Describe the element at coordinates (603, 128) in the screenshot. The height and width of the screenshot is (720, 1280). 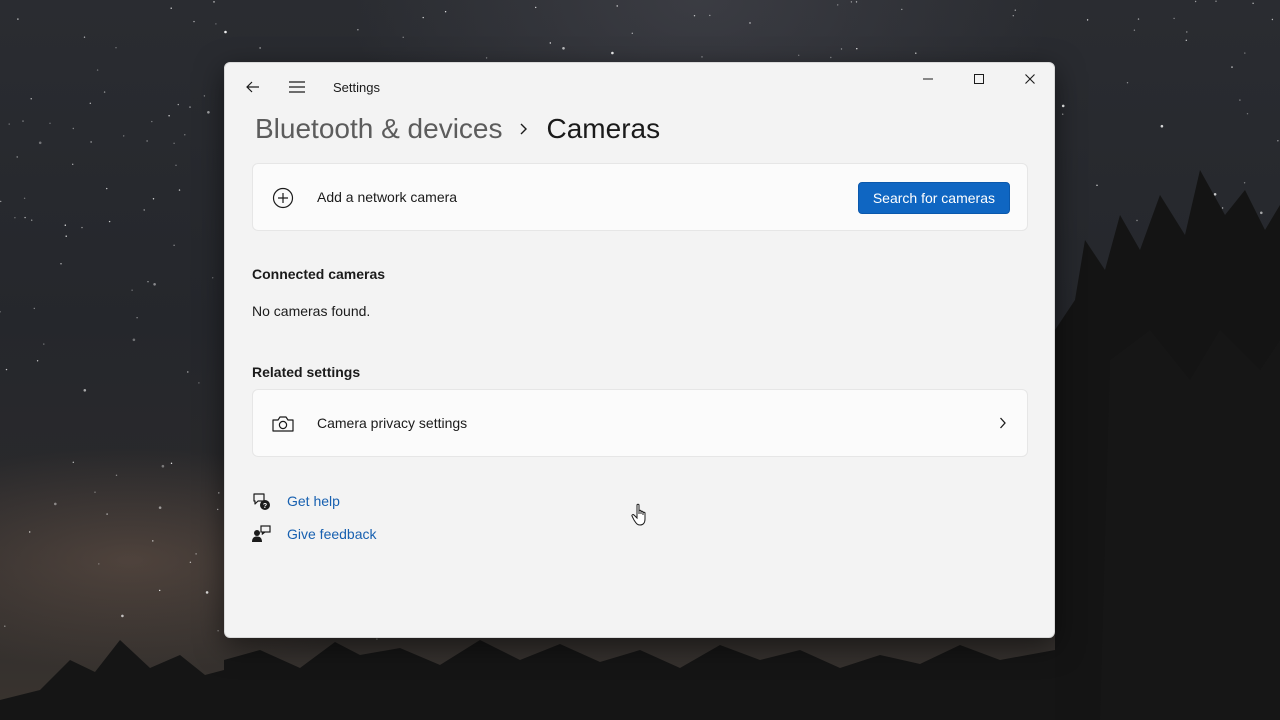
I see `page-title: Cameras` at that location.